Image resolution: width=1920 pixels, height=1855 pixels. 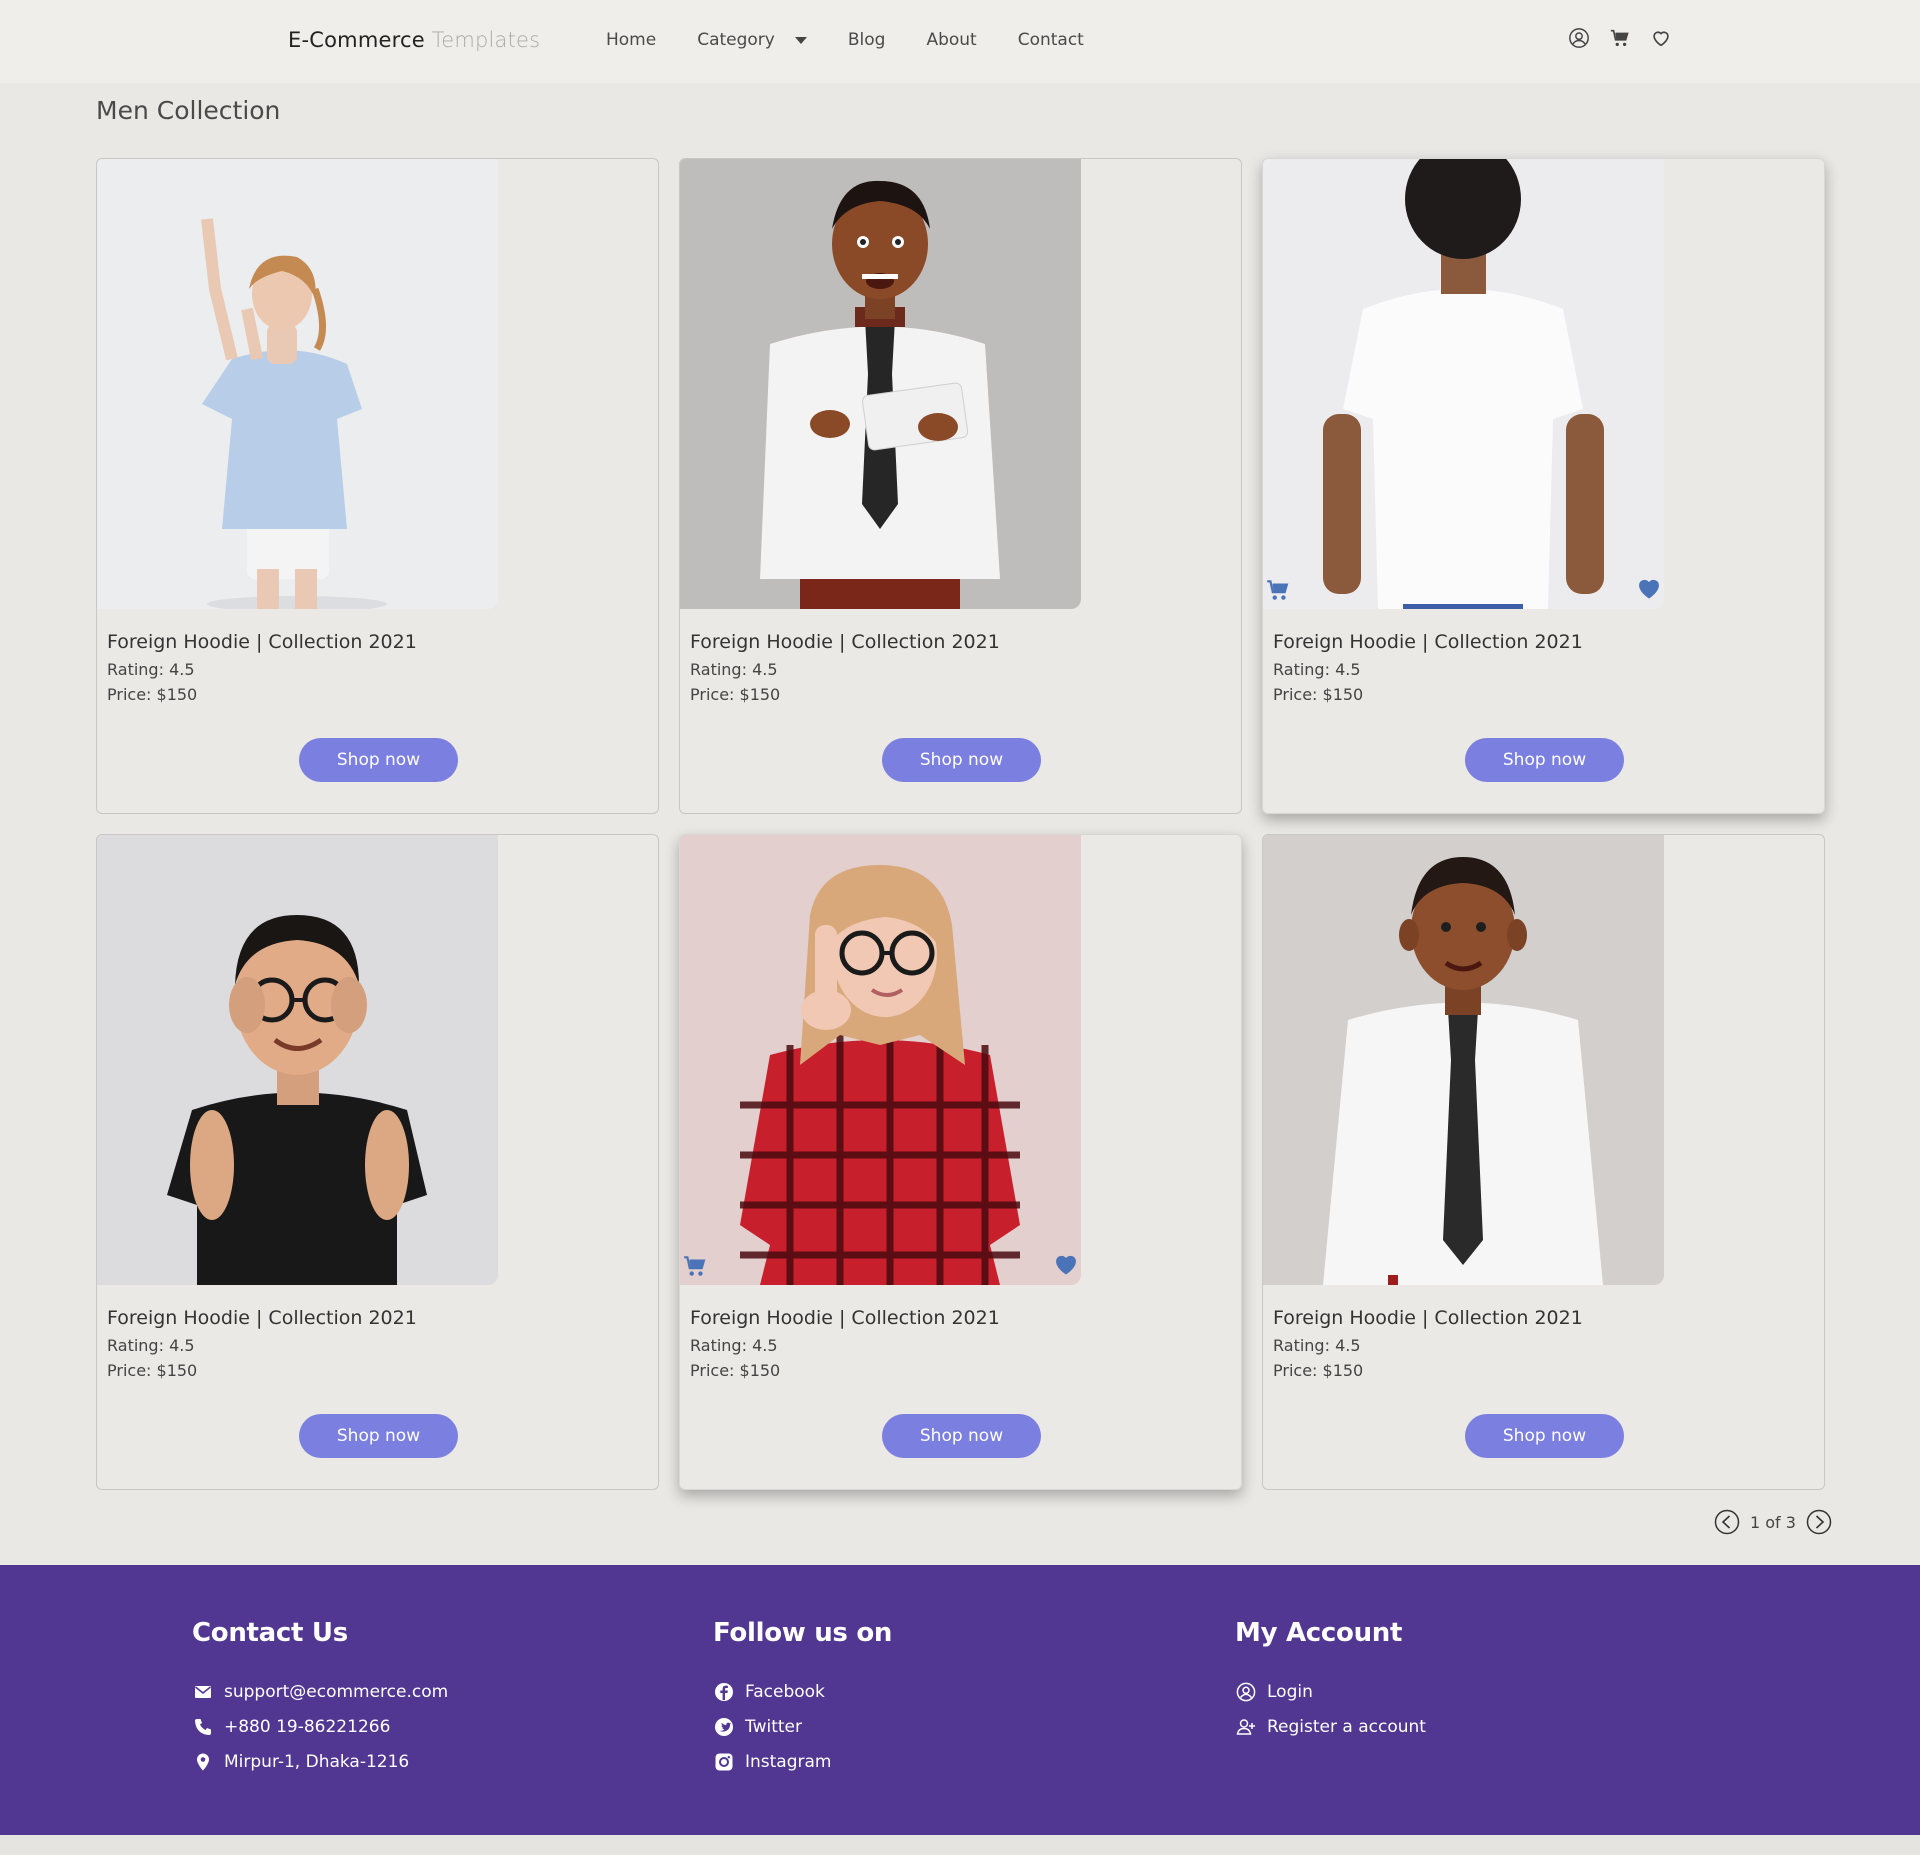 What do you see at coordinates (188, 110) in the screenshot?
I see `page-title: Men Collection` at bounding box center [188, 110].